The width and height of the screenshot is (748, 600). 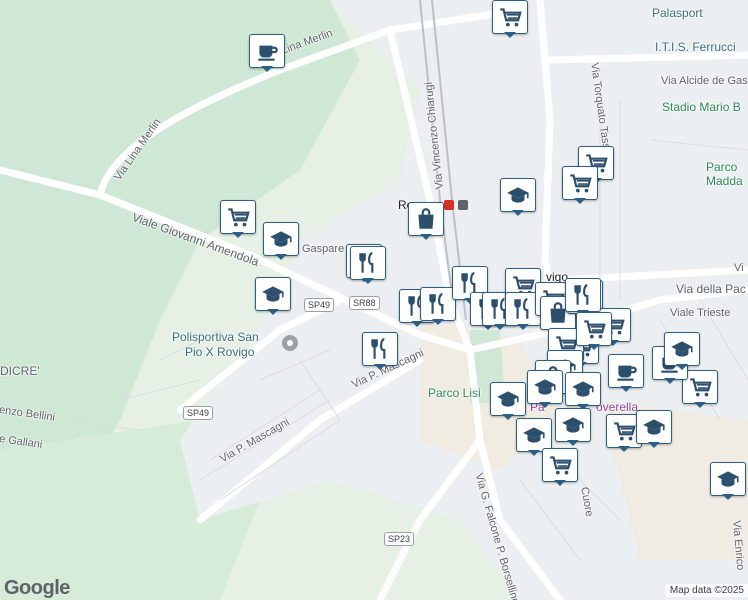 I want to click on place-label: Parco, so click(x=722, y=167).